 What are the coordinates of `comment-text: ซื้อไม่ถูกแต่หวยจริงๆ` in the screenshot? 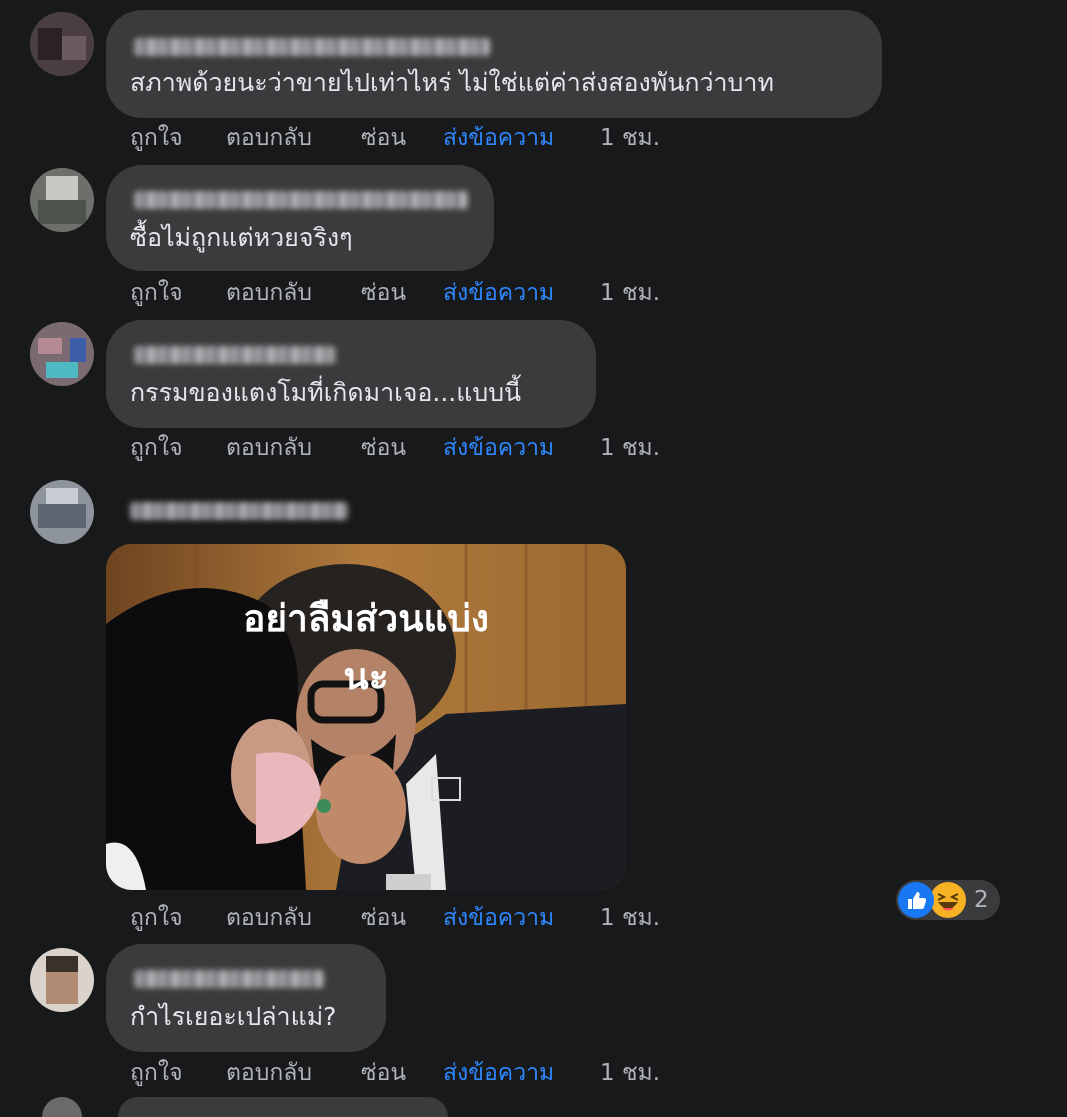 It's located at (241, 237).